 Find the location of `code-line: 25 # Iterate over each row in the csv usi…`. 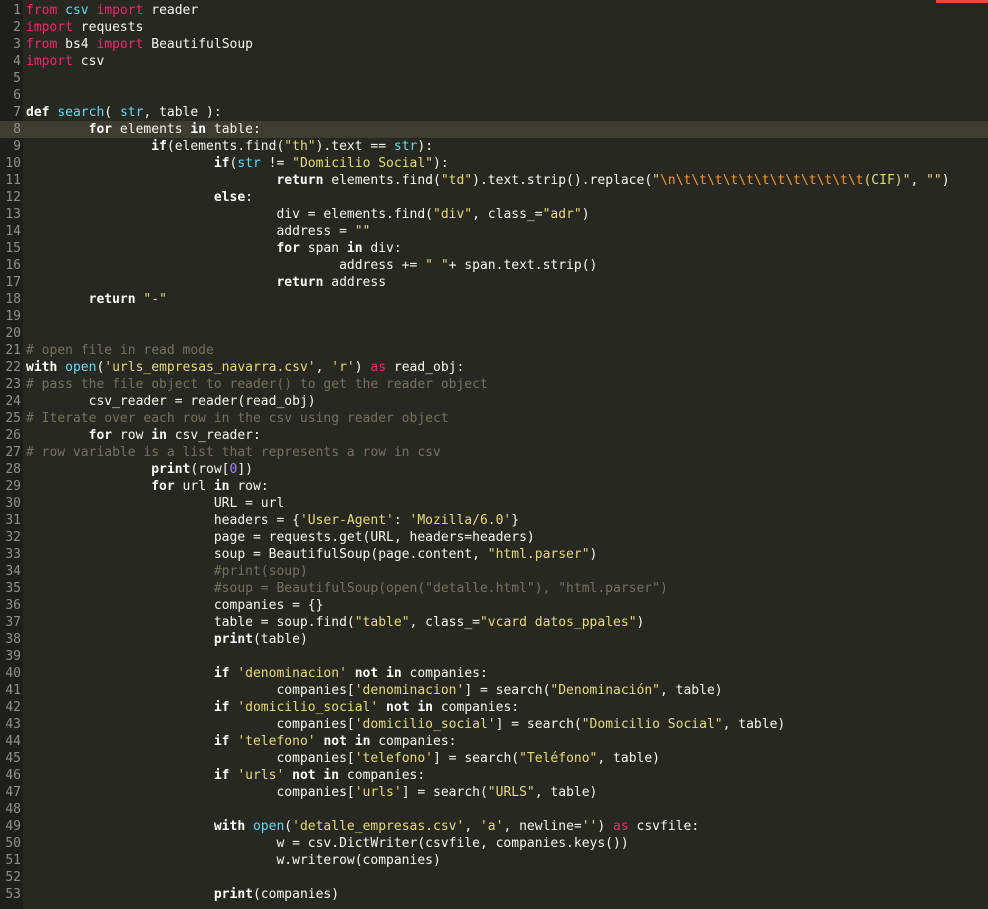

code-line: 25 # Iterate over each row in the csv usi… is located at coordinates (494, 418).